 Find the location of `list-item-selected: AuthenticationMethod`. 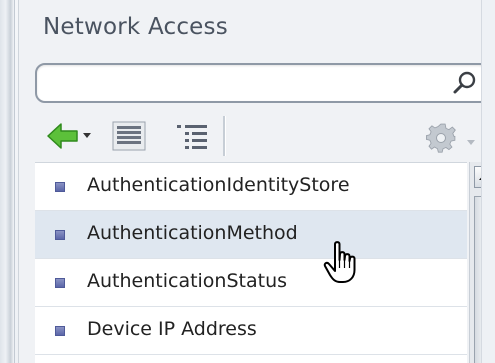

list-item-selected: AuthenticationMethod is located at coordinates (251, 235).